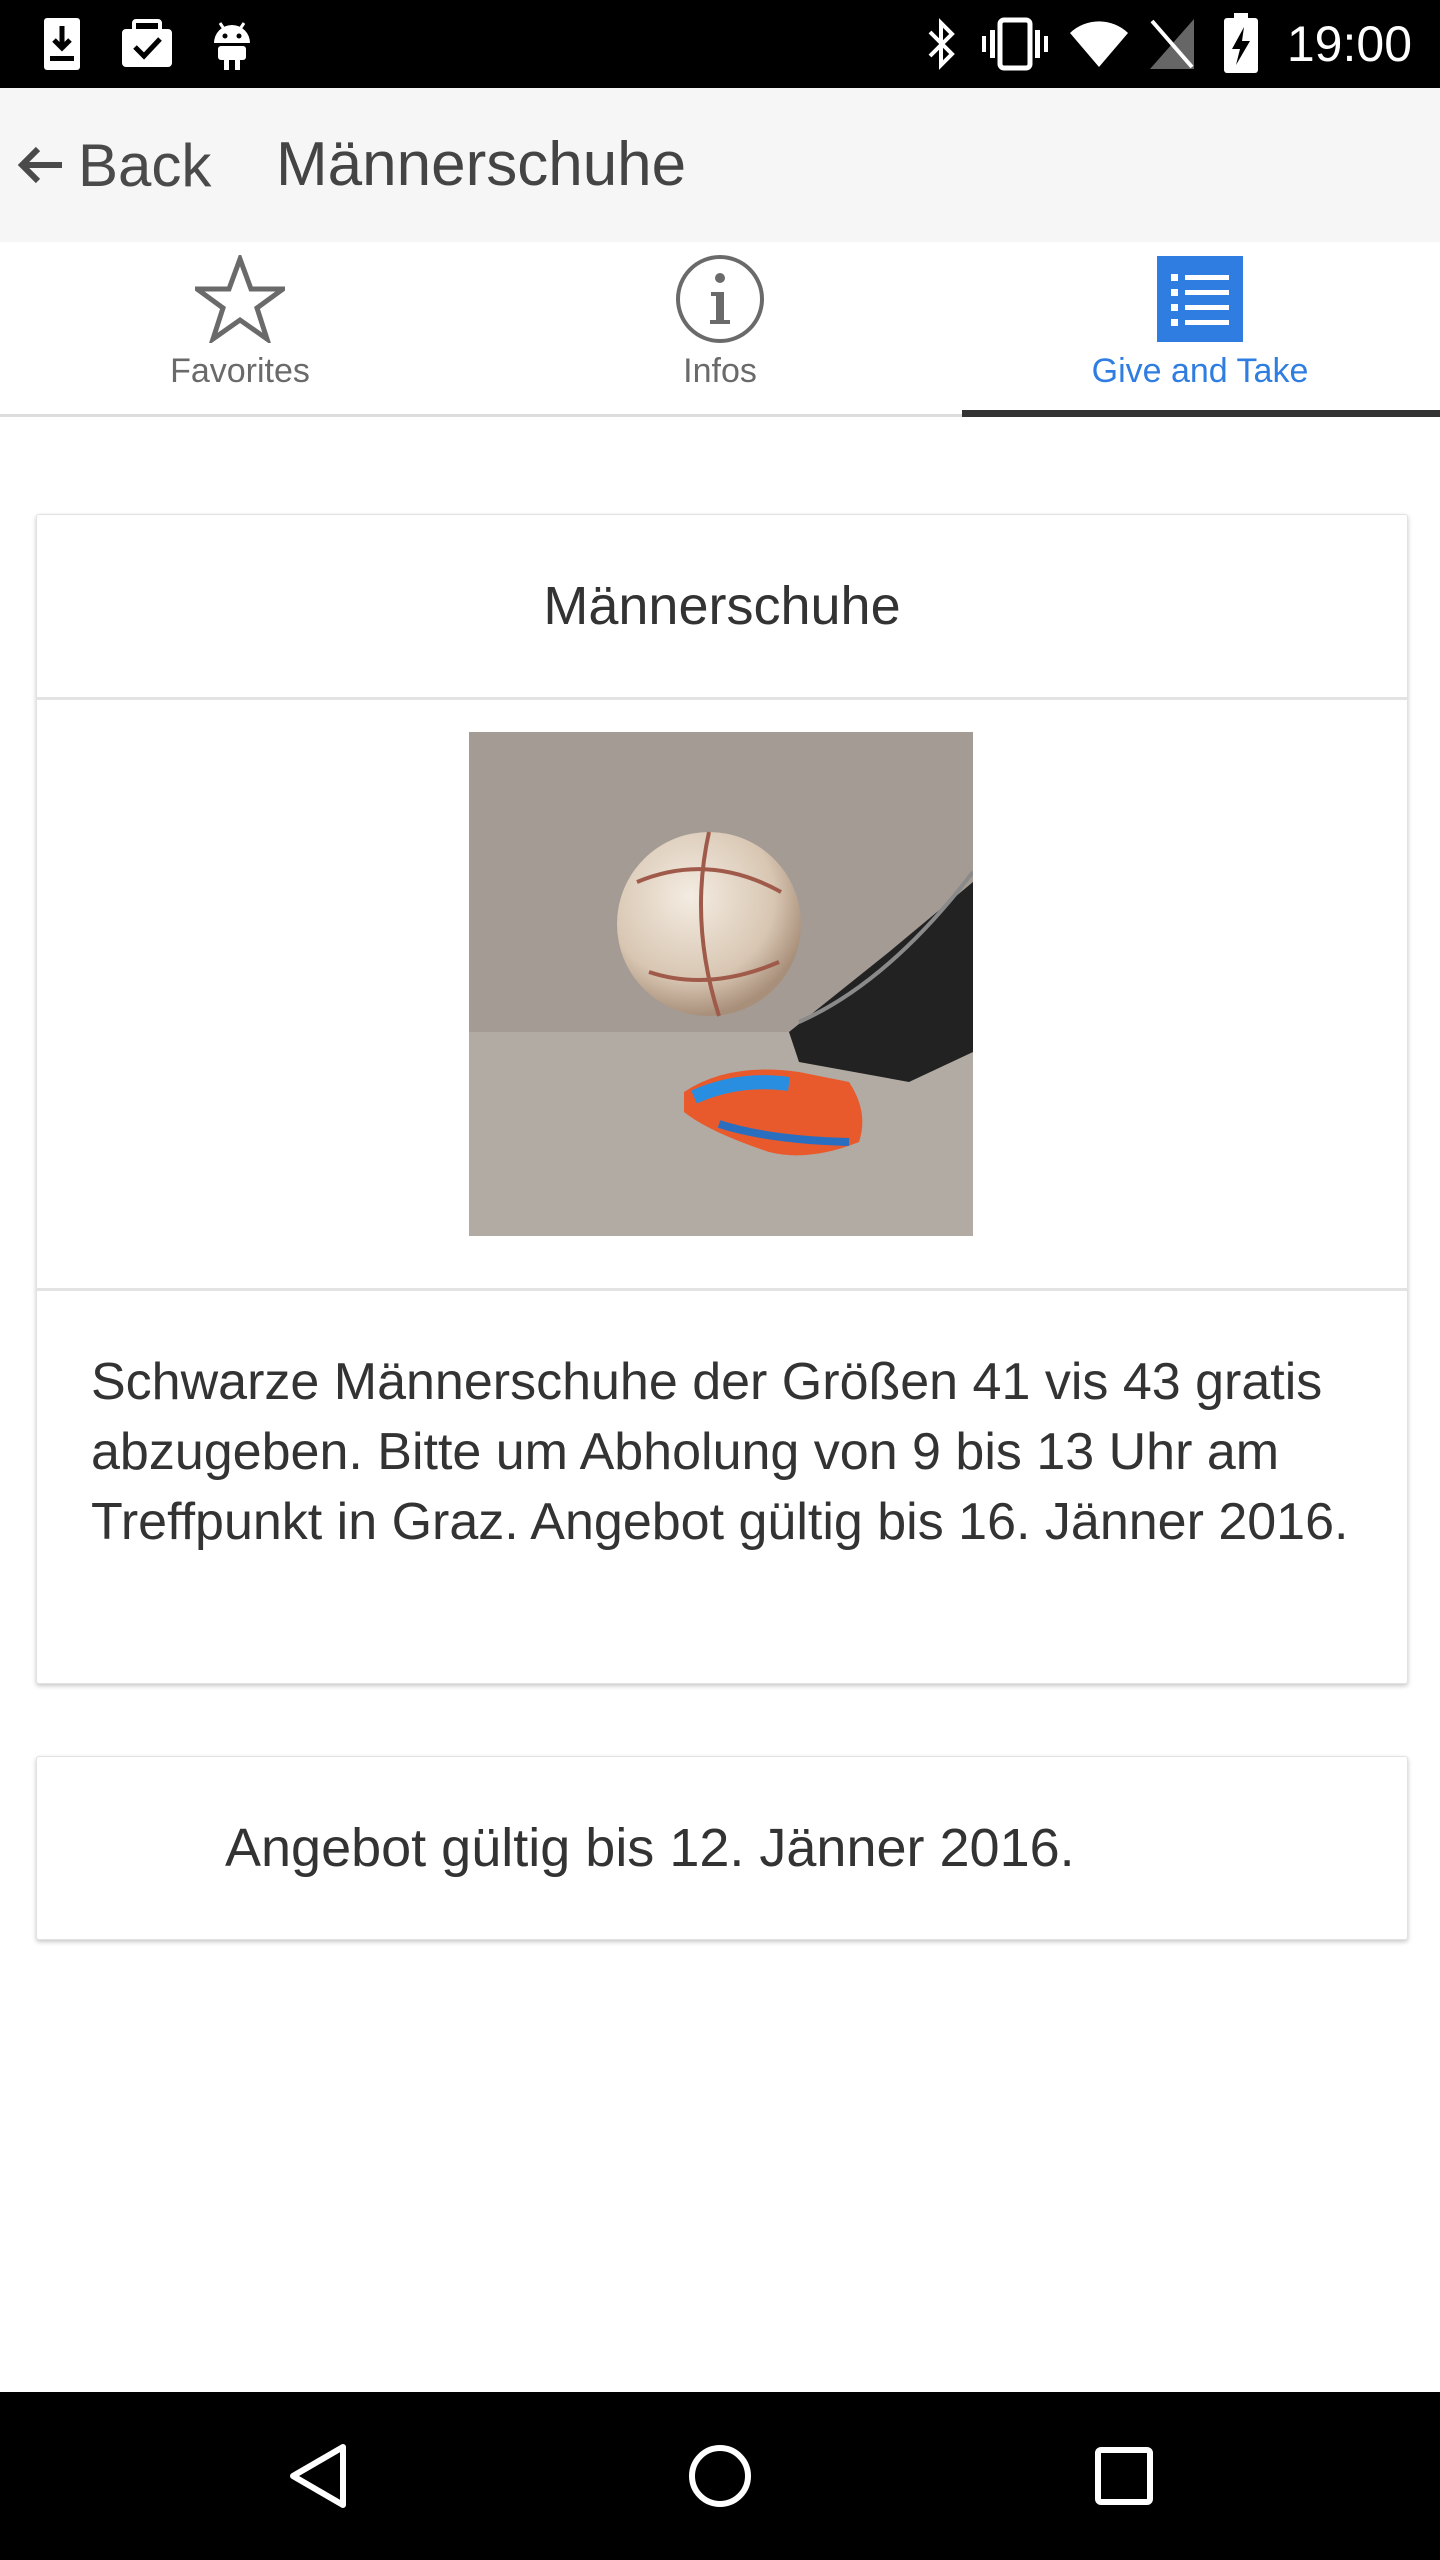 The image size is (1440, 2560). I want to click on back-button: Back, so click(114, 165).